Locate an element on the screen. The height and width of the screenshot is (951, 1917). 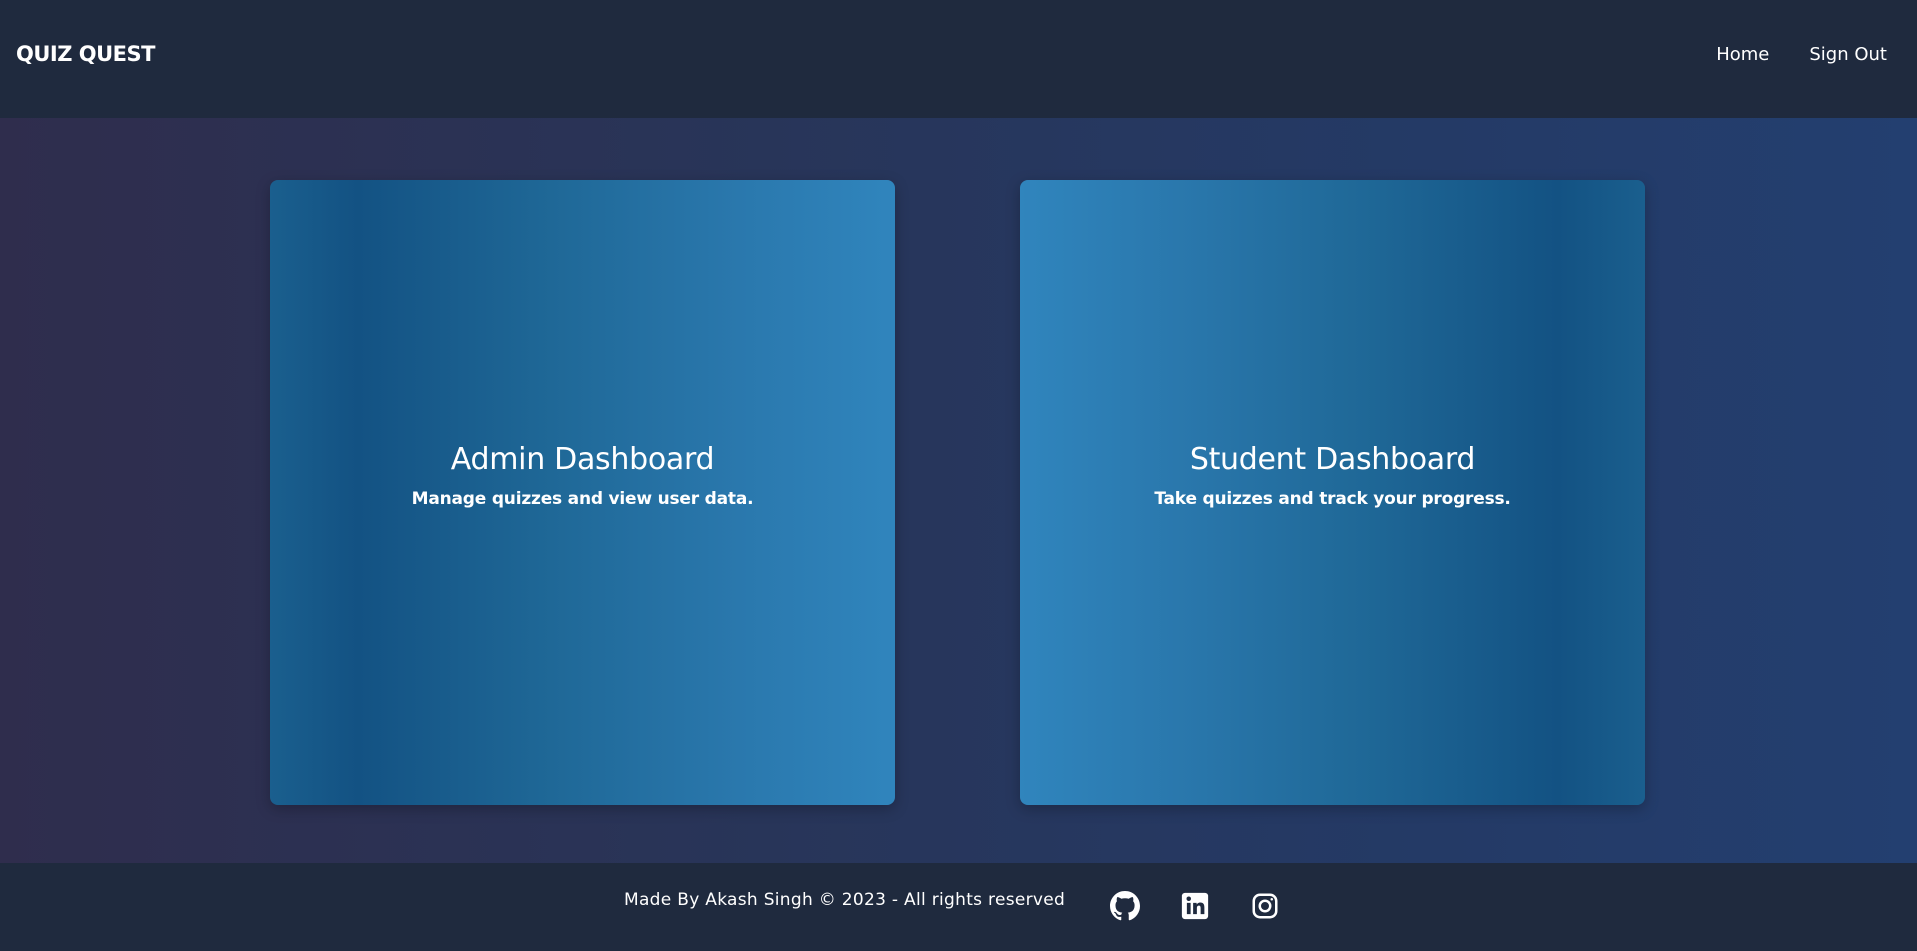
instagram-icon is located at coordinates (1265, 906).